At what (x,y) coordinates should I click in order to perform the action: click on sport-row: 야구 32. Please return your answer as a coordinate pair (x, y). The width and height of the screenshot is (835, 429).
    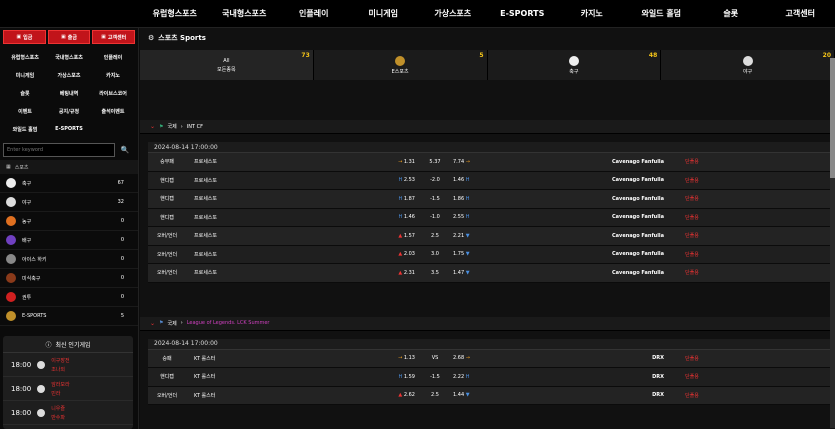
    Looking at the image, I should click on (69, 202).